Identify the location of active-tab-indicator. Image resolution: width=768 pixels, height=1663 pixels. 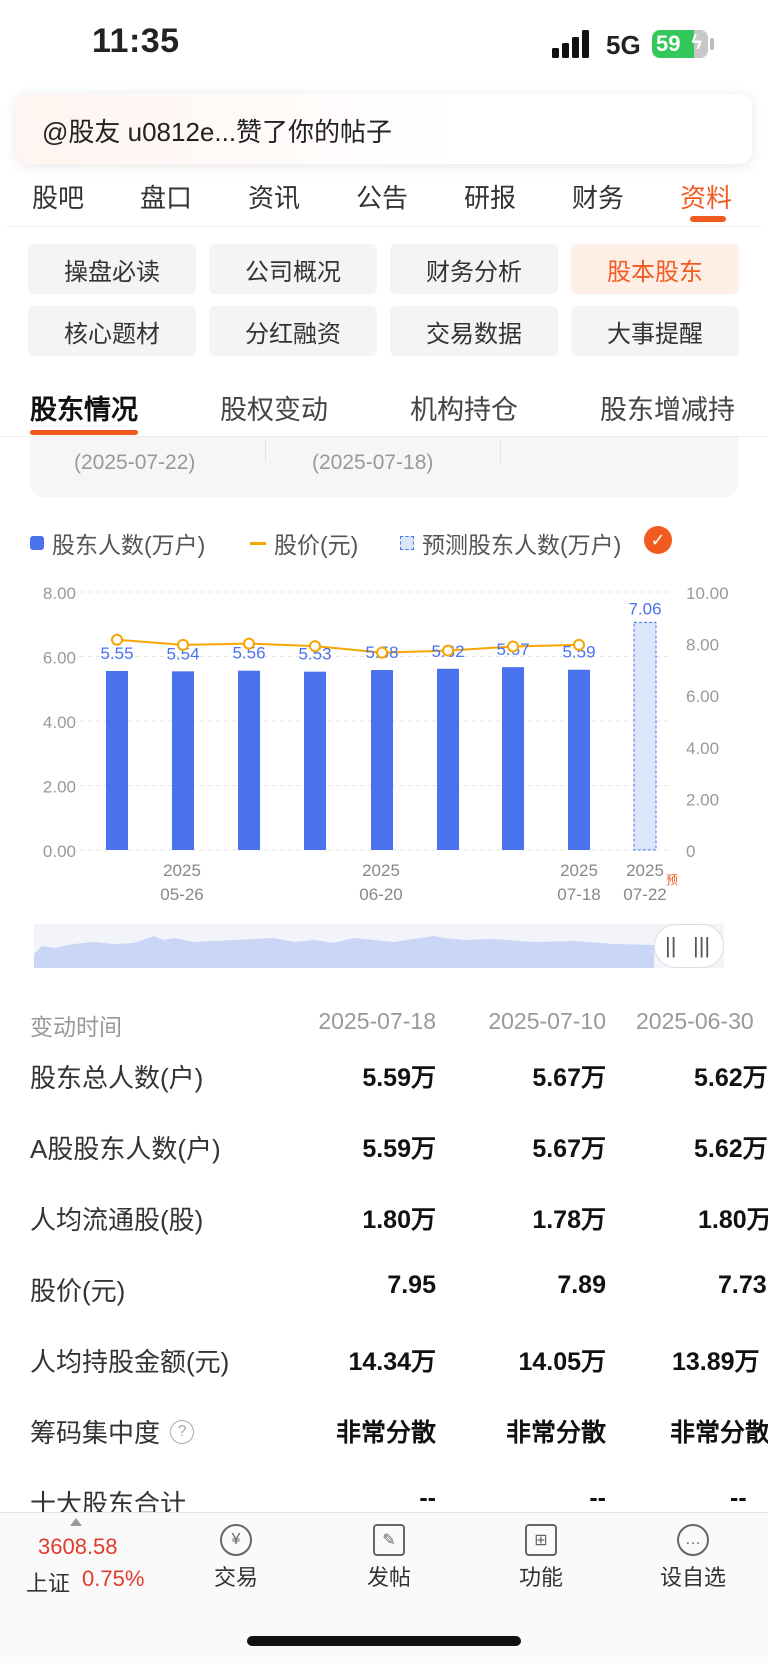
(708, 219).